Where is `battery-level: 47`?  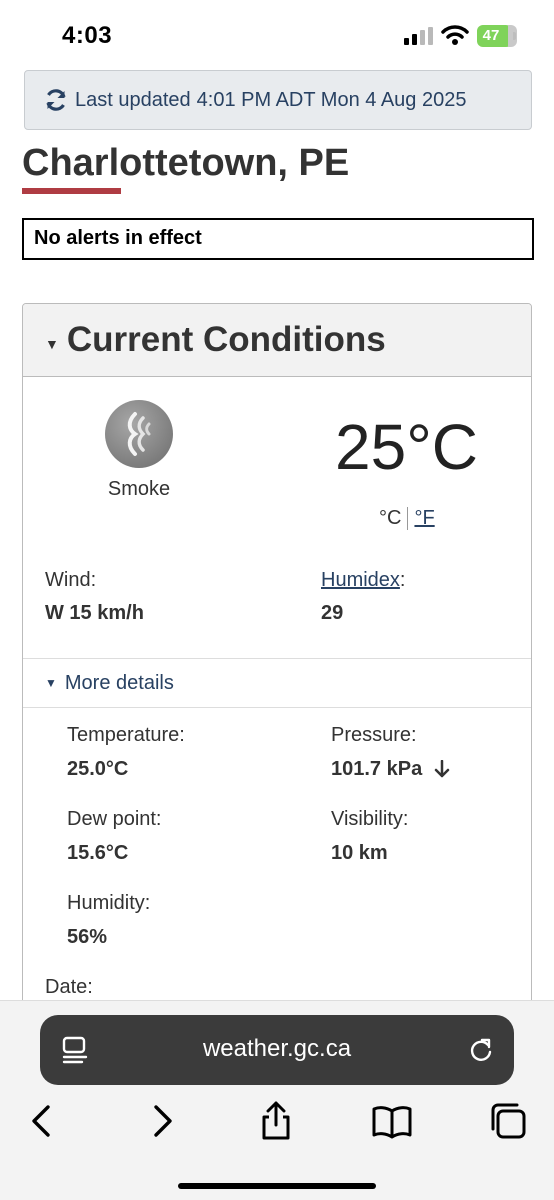 battery-level: 47 is located at coordinates (491, 35).